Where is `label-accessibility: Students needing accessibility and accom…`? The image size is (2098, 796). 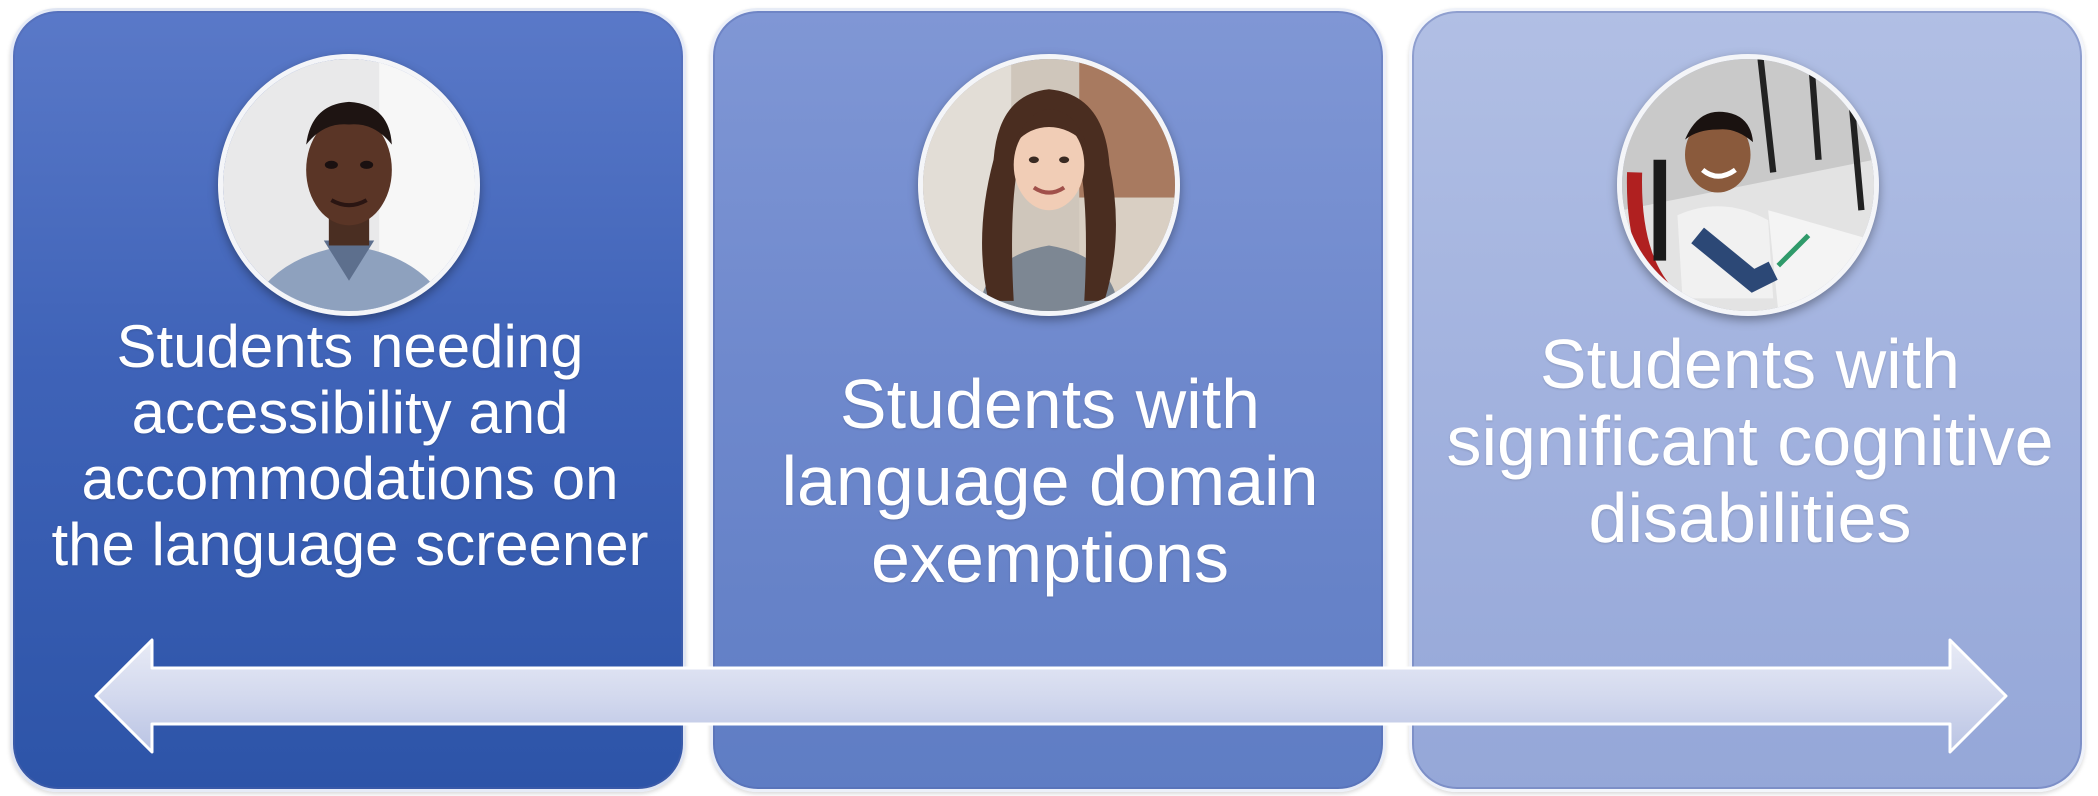
label-accessibility: Students needing accessibility and accom… is located at coordinates (350, 445).